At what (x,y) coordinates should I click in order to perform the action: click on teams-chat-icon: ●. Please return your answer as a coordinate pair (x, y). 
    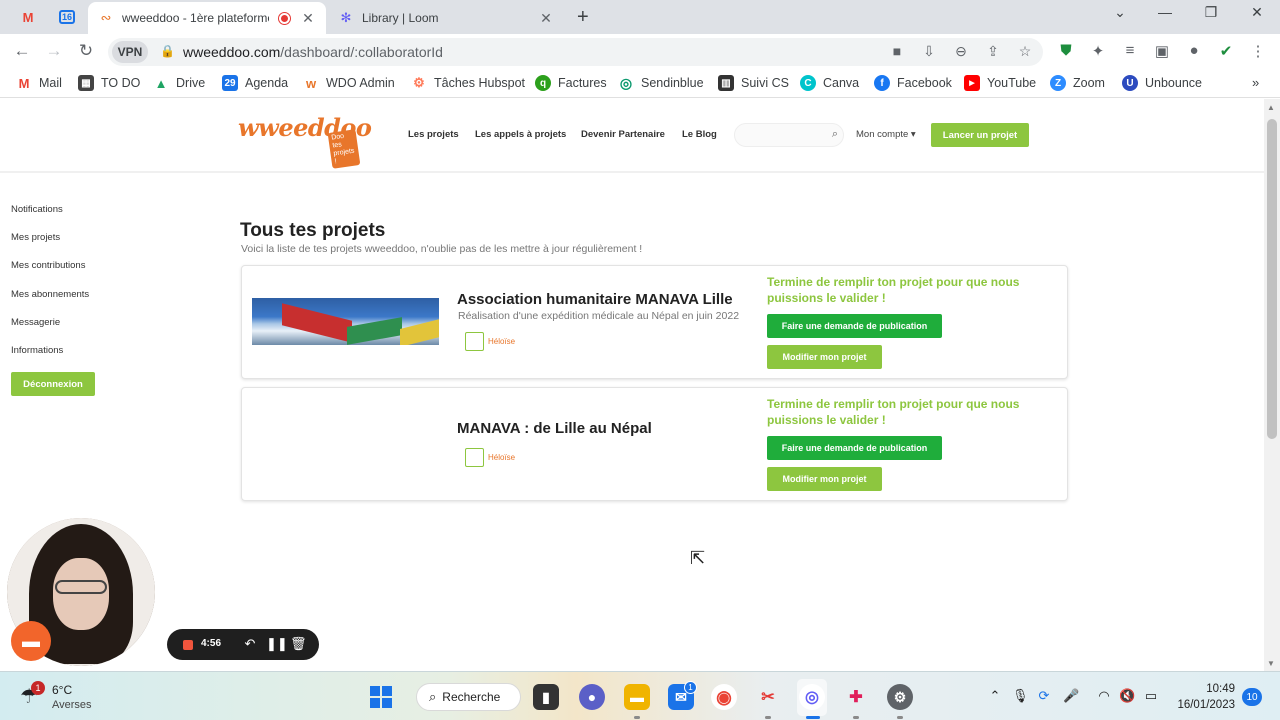
    Looking at the image, I should click on (592, 697).